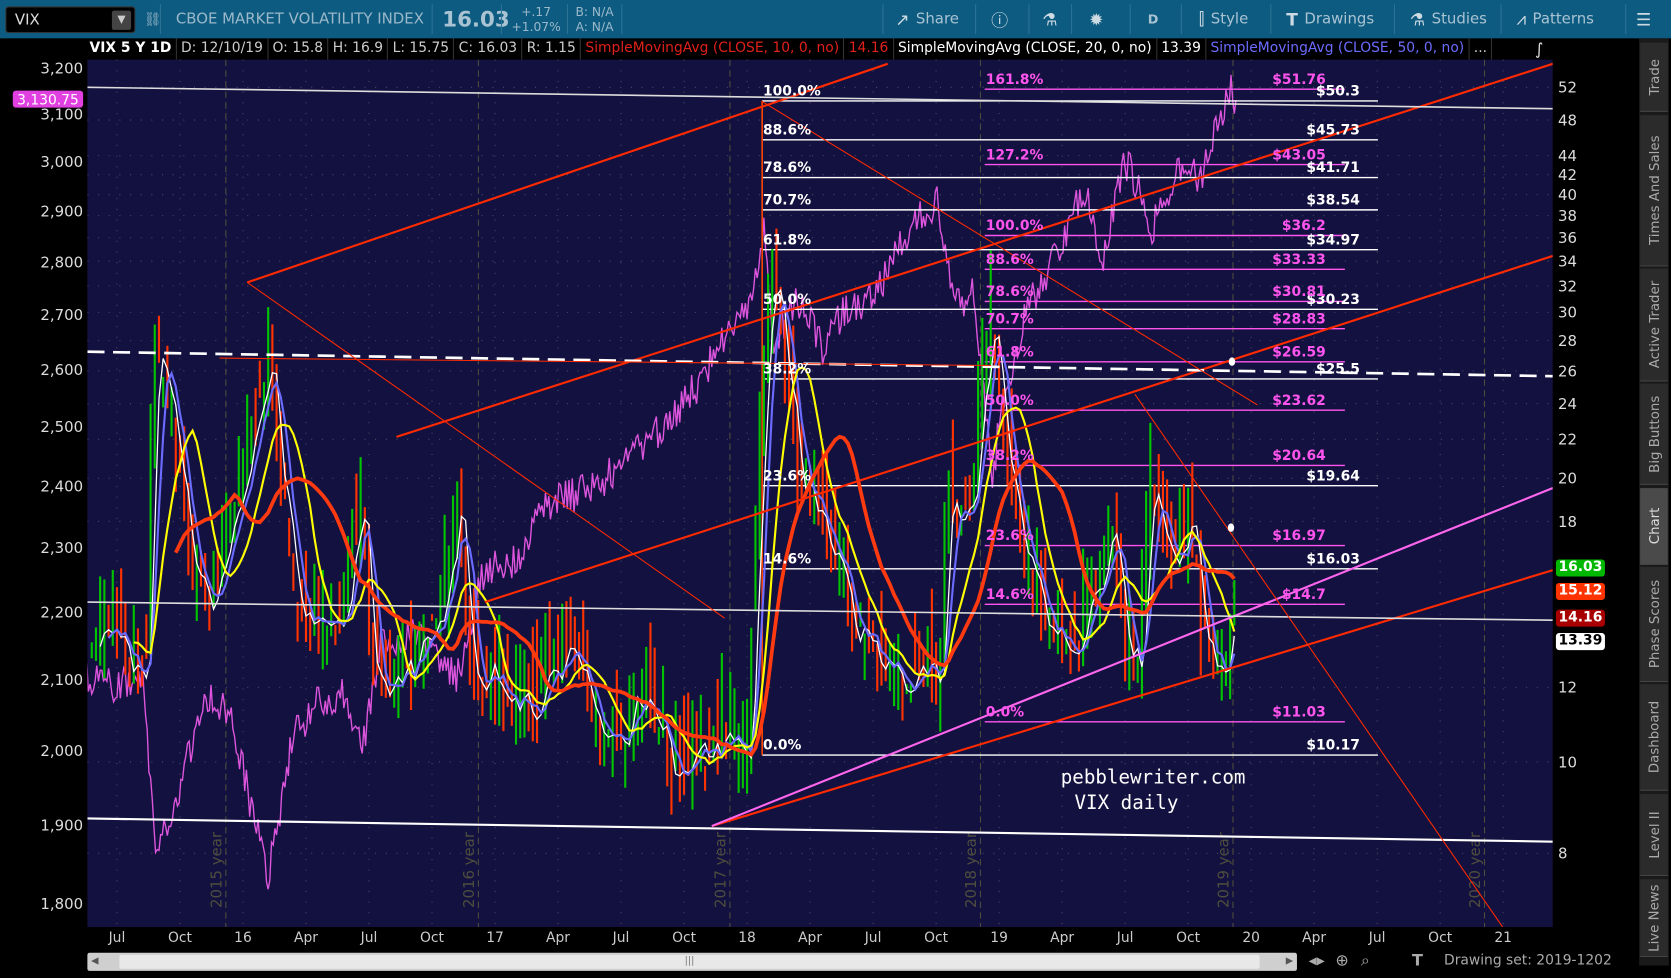 This screenshot has width=1671, height=978. Describe the element at coordinates (1567, 120) in the screenshot. I see `right-axis-tick: 48` at that location.